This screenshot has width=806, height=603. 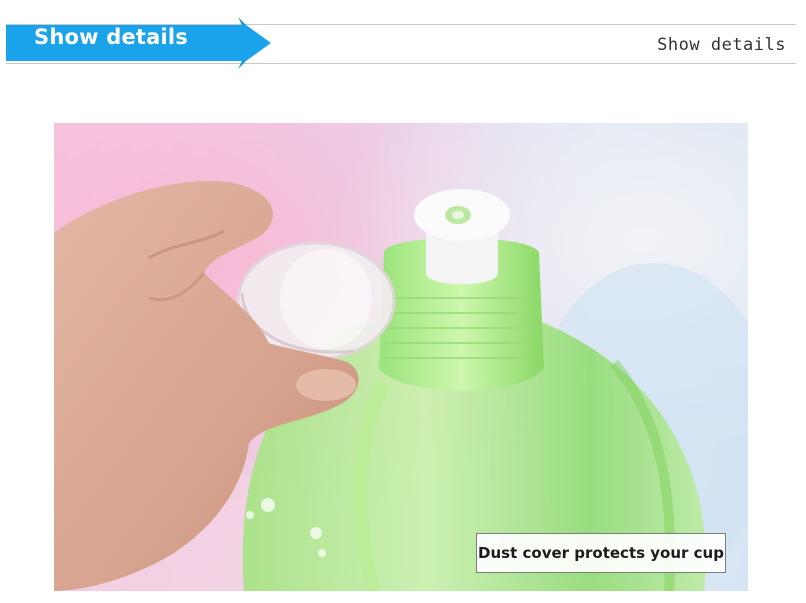 I want to click on section-header: Show details Show details, so click(x=401, y=43).